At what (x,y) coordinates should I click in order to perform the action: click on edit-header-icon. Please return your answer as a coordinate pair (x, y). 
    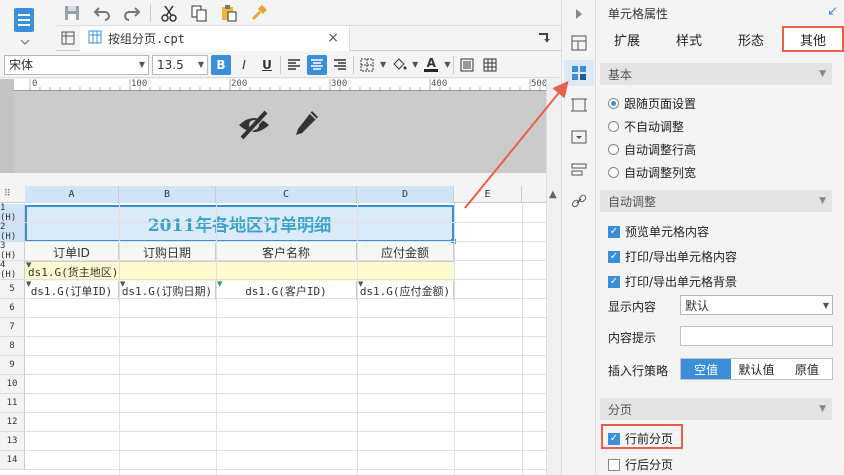
    Looking at the image, I should click on (306, 125).